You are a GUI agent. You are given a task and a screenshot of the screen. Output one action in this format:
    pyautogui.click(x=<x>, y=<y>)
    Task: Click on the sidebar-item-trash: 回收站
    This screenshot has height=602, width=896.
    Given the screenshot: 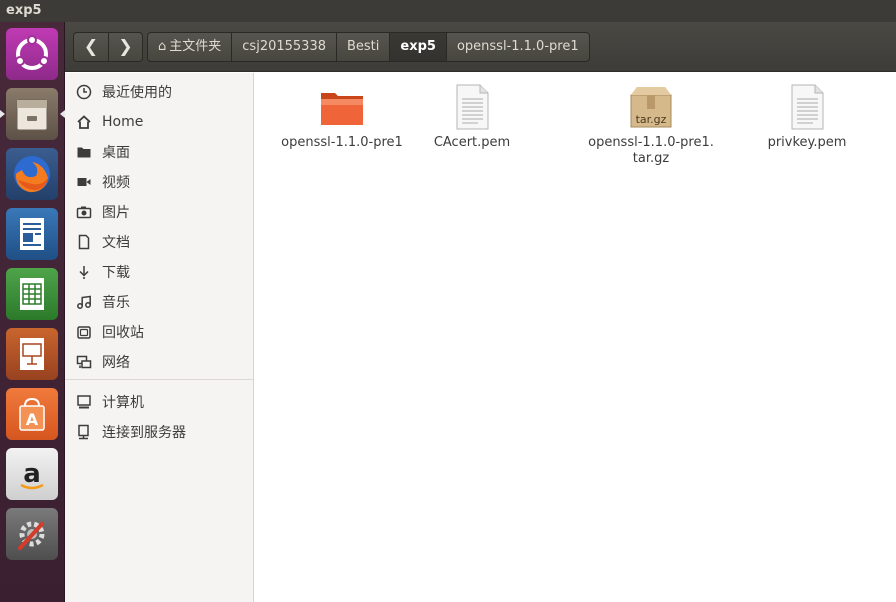 What is the action you would take?
    pyautogui.click(x=159, y=332)
    